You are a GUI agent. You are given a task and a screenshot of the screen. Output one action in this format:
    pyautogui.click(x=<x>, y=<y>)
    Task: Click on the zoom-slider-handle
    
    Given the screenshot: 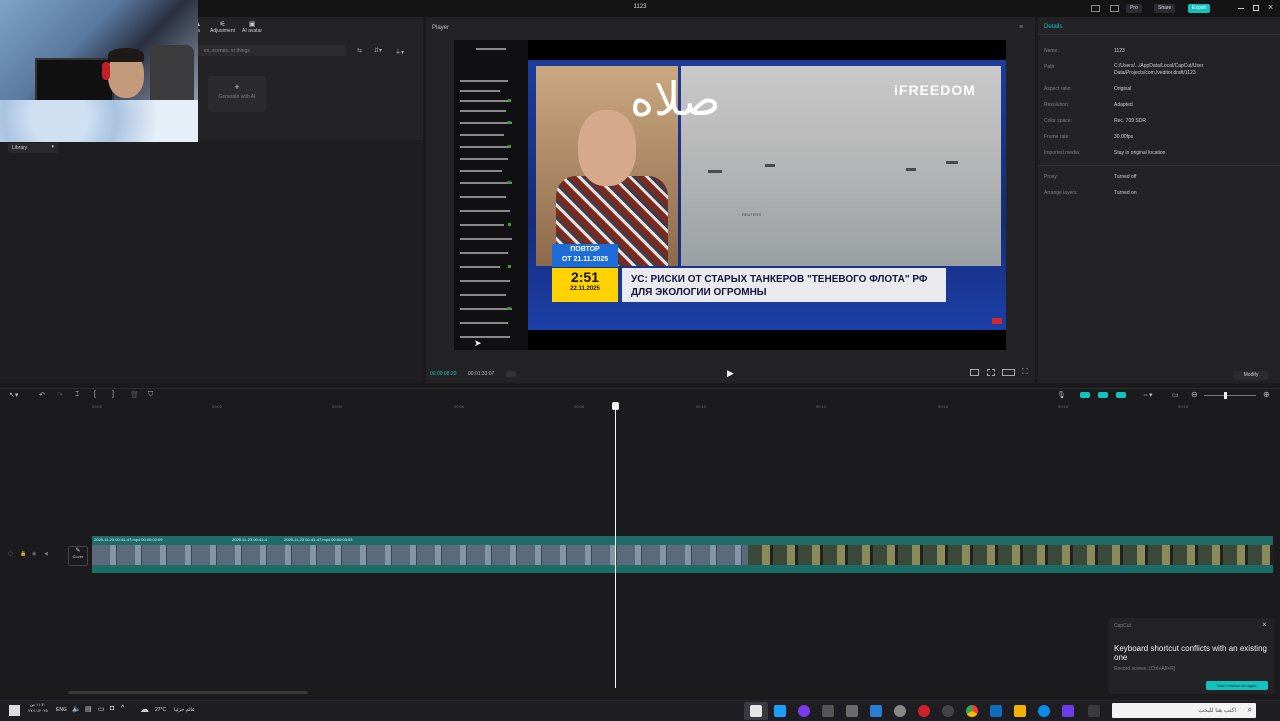 What is the action you would take?
    pyautogui.click(x=1225, y=395)
    